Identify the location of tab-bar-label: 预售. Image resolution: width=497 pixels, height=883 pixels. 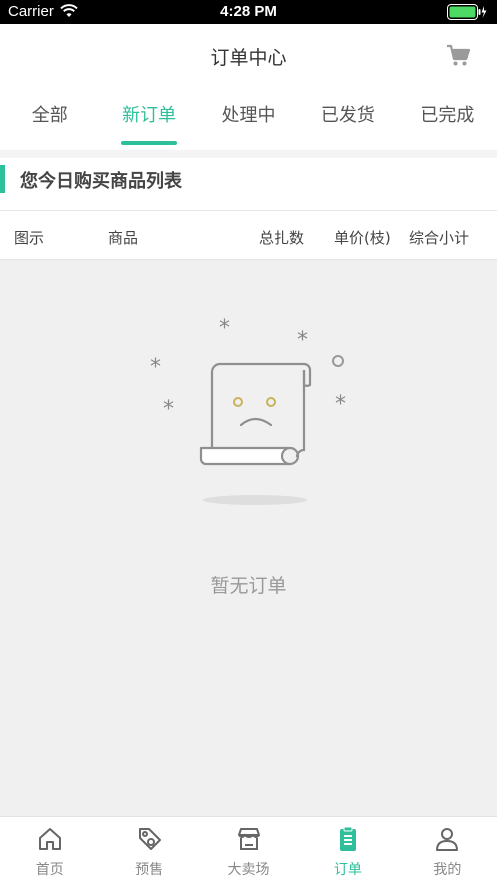
(149, 870).